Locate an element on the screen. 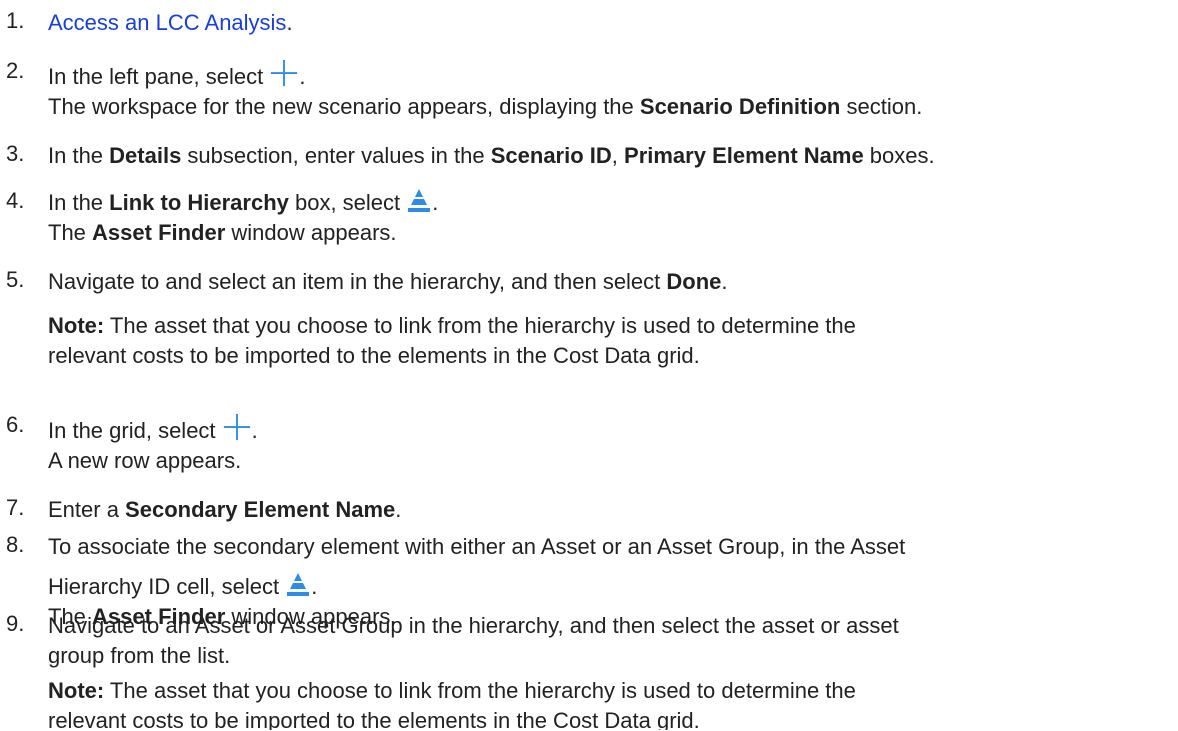  step-text: In the grid, select . is located at coordinates (613, 429).